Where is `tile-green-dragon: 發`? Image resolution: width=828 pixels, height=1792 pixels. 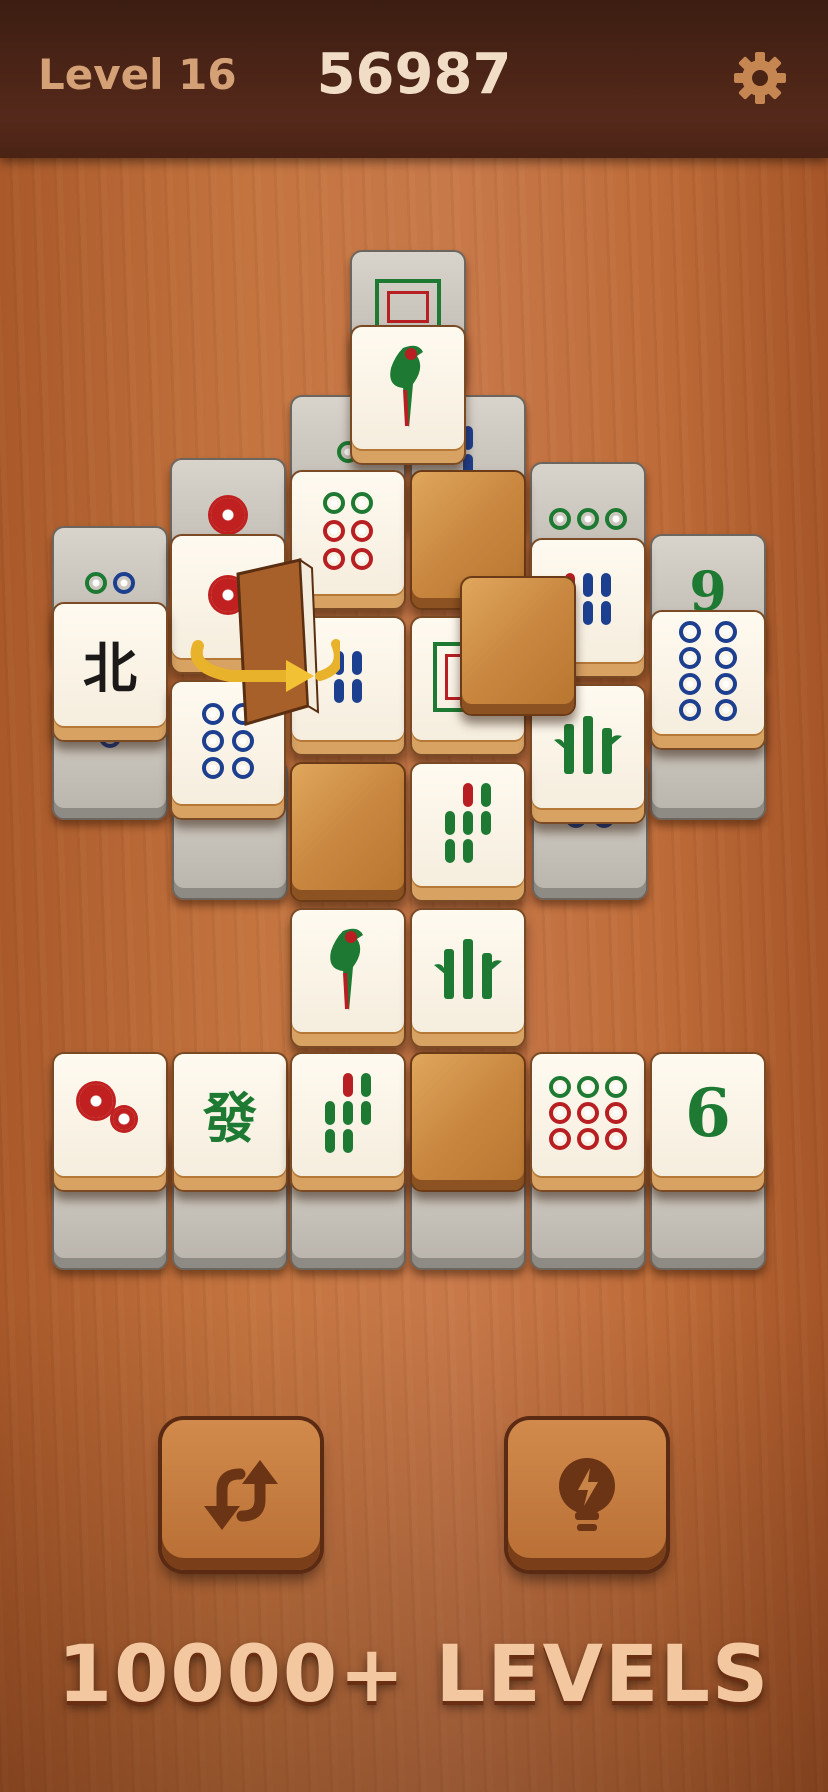
tile-green-dragon: 發 is located at coordinates (230, 1122).